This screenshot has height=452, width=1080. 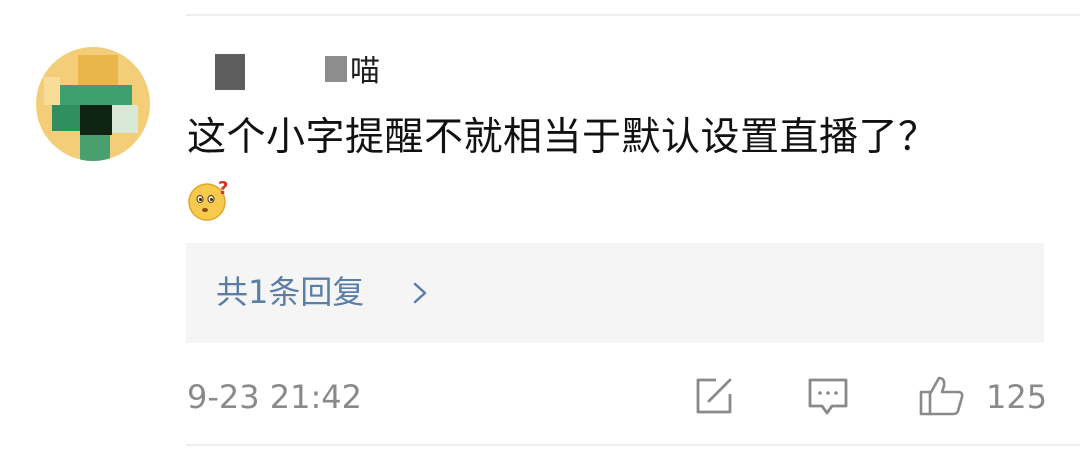 What do you see at coordinates (1017, 397) in the screenshot?
I see `like-count: 125` at bounding box center [1017, 397].